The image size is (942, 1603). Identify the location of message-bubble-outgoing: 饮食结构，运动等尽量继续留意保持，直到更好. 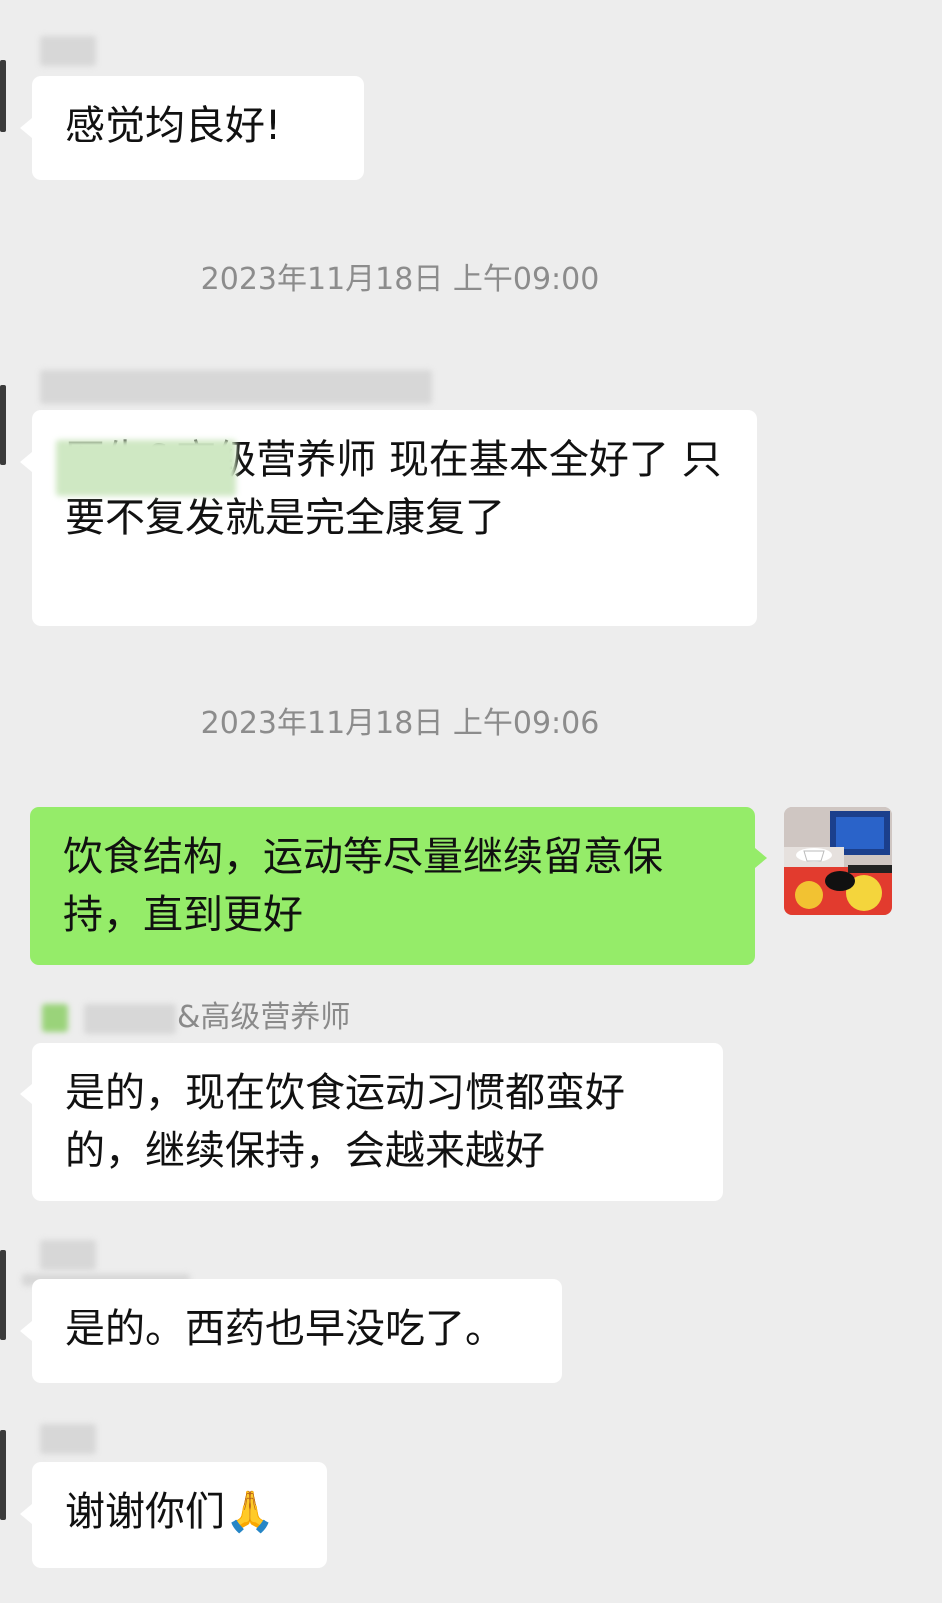
(392, 886).